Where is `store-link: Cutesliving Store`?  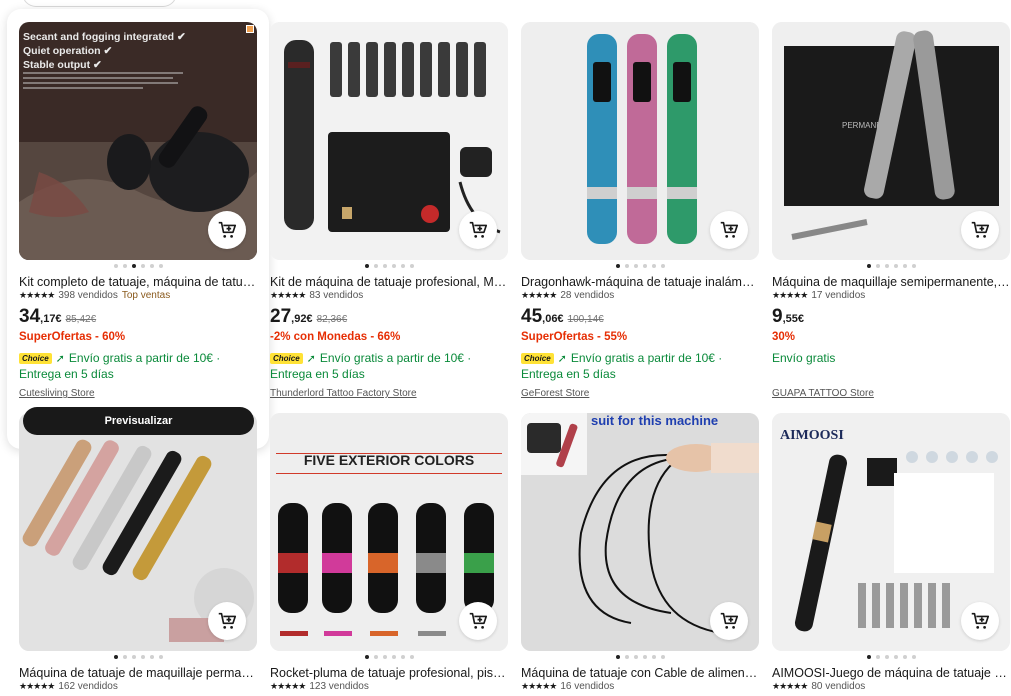 store-link: Cutesliving Store is located at coordinates (57, 393).